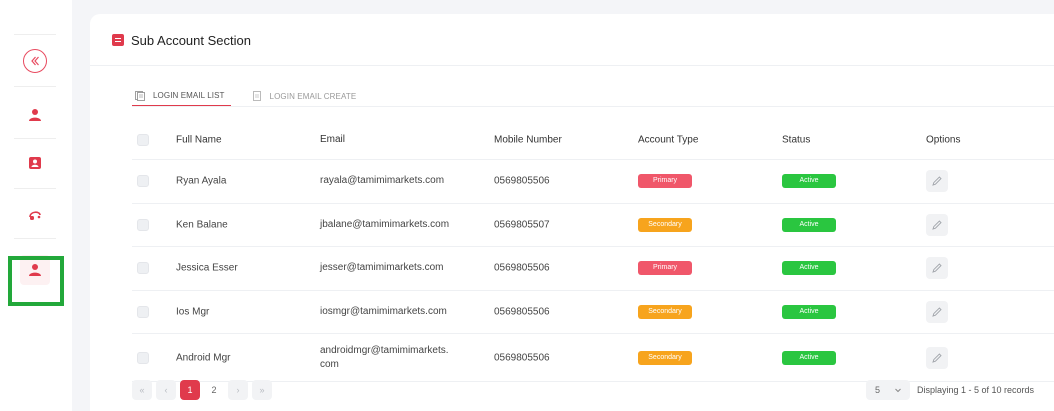 Image resolution: width=1054 pixels, height=411 pixels. Describe the element at coordinates (572, 40) in the screenshot. I see `card-header: Sub Account Section` at that location.